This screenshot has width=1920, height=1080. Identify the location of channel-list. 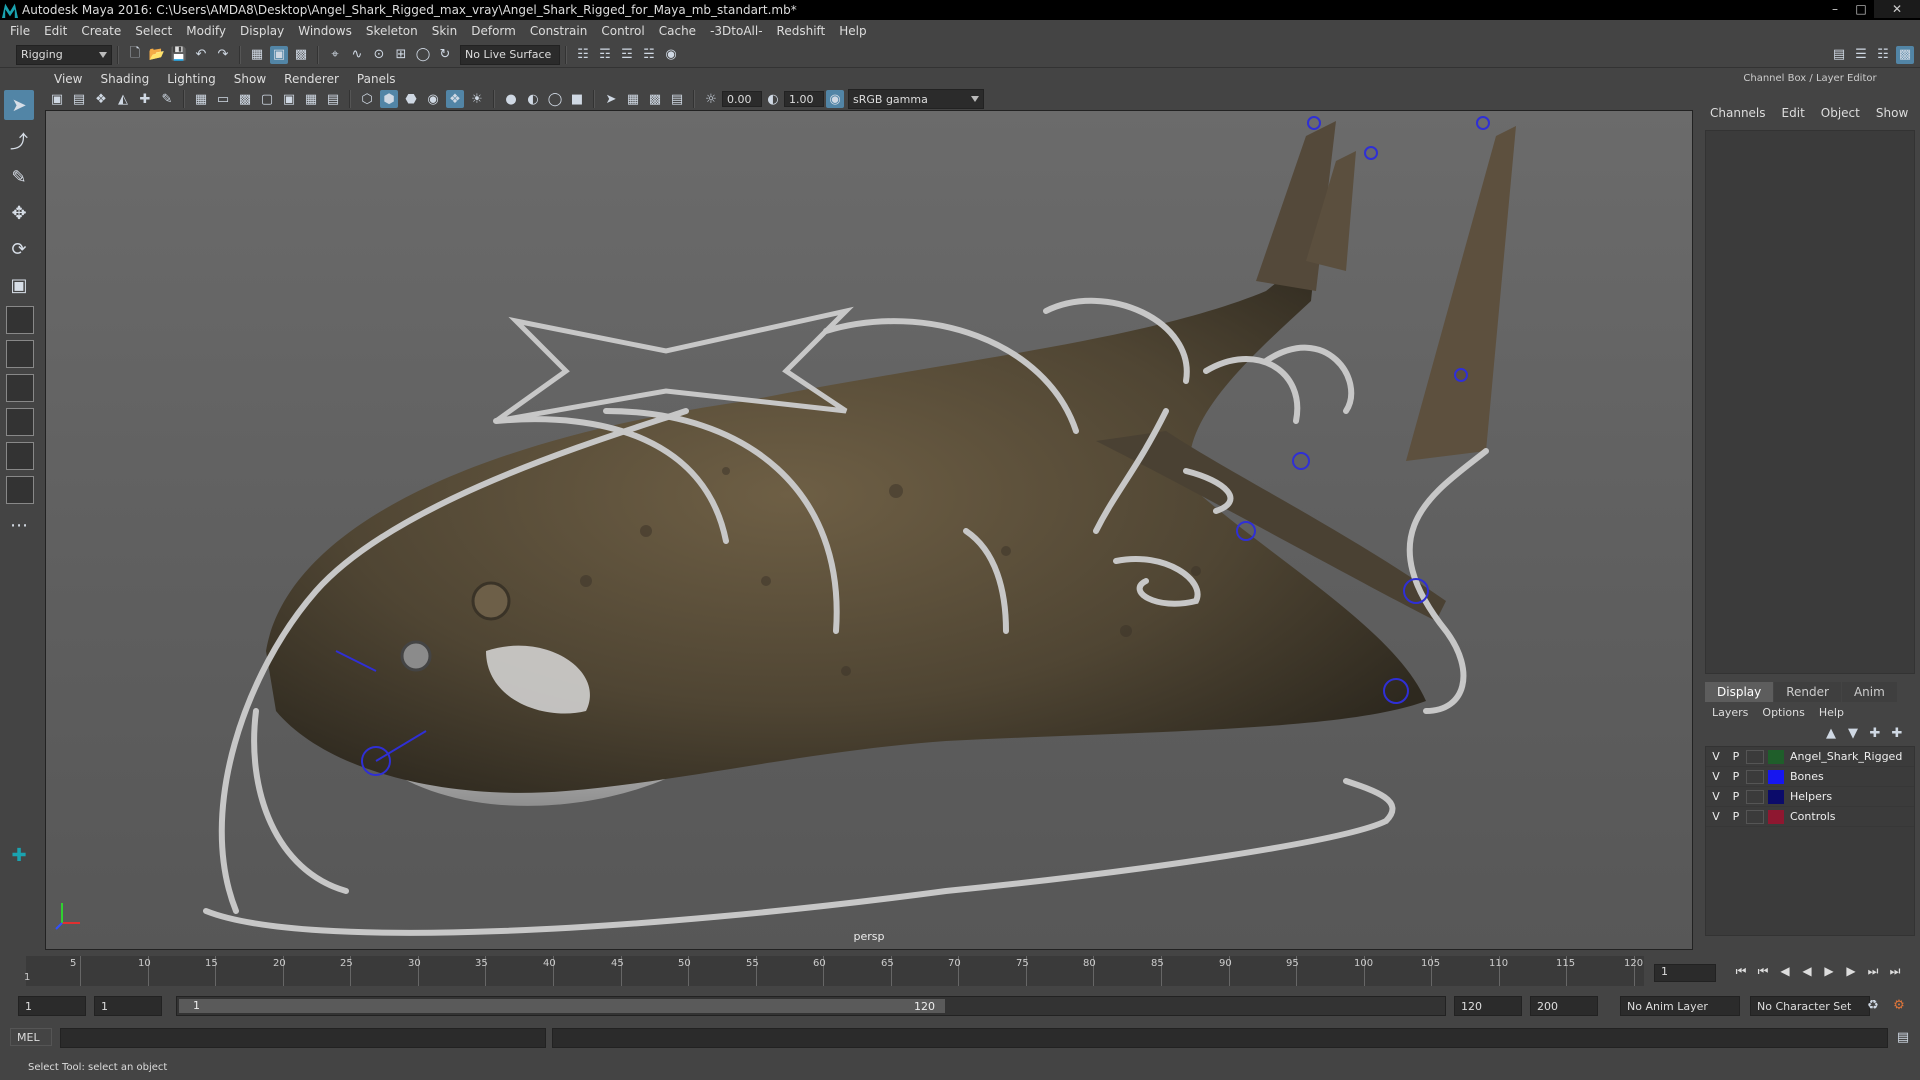
(1810, 402).